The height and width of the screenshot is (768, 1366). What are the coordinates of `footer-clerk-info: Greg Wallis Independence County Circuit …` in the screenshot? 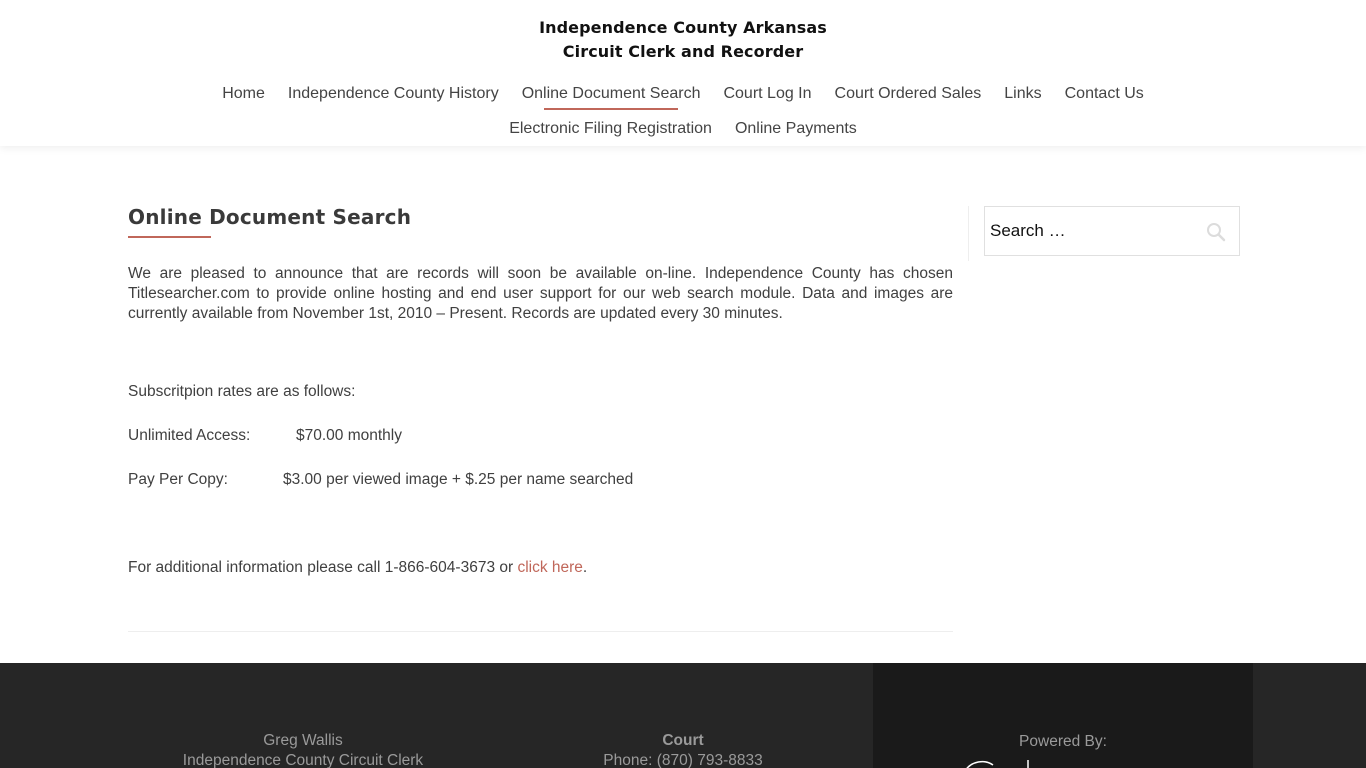 It's located at (303, 749).